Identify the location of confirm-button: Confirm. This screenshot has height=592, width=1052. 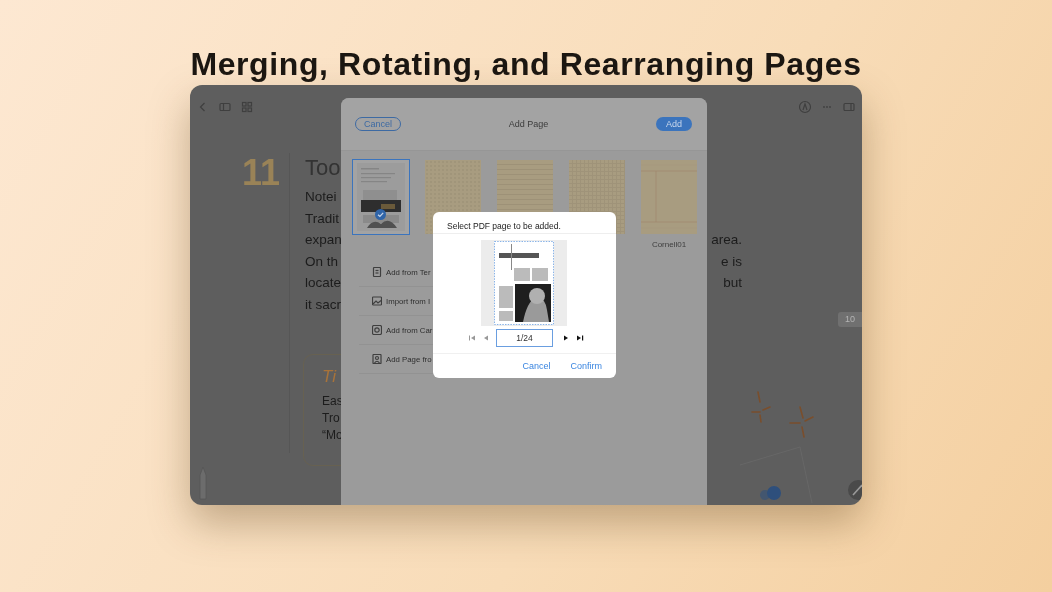
(586, 366).